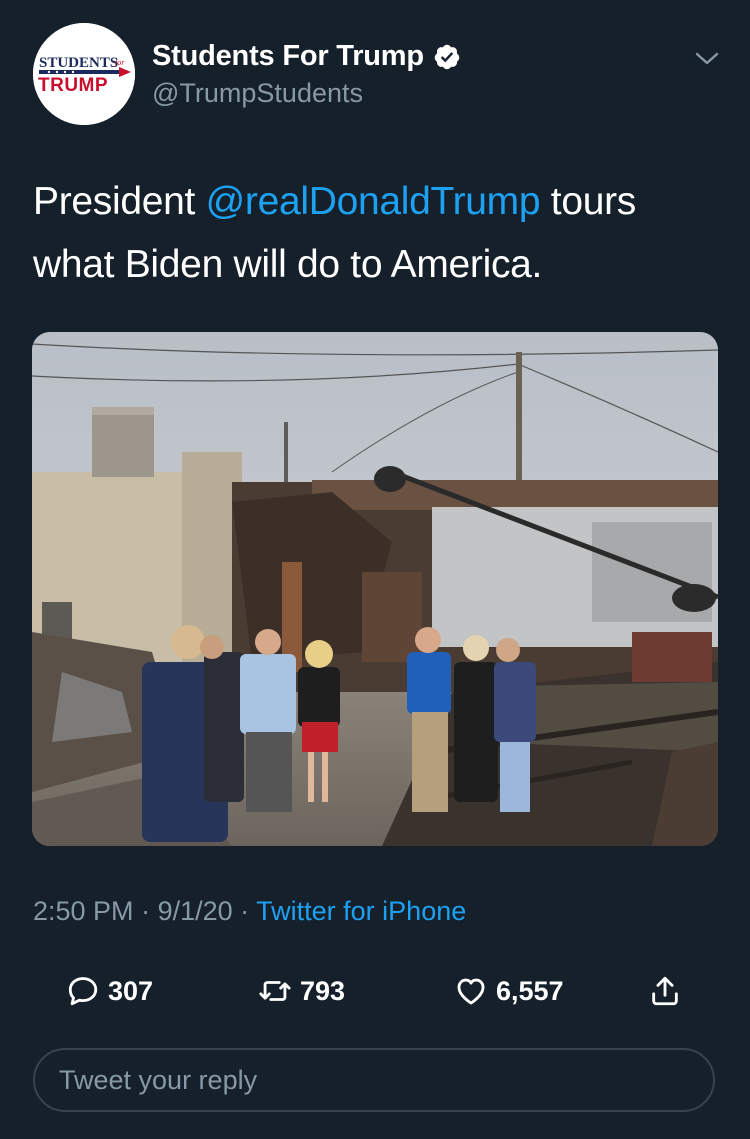 Image resolution: width=750 pixels, height=1139 pixels. Describe the element at coordinates (375, 991) in the screenshot. I see `tweet-actions: 307 793 6,557` at that location.